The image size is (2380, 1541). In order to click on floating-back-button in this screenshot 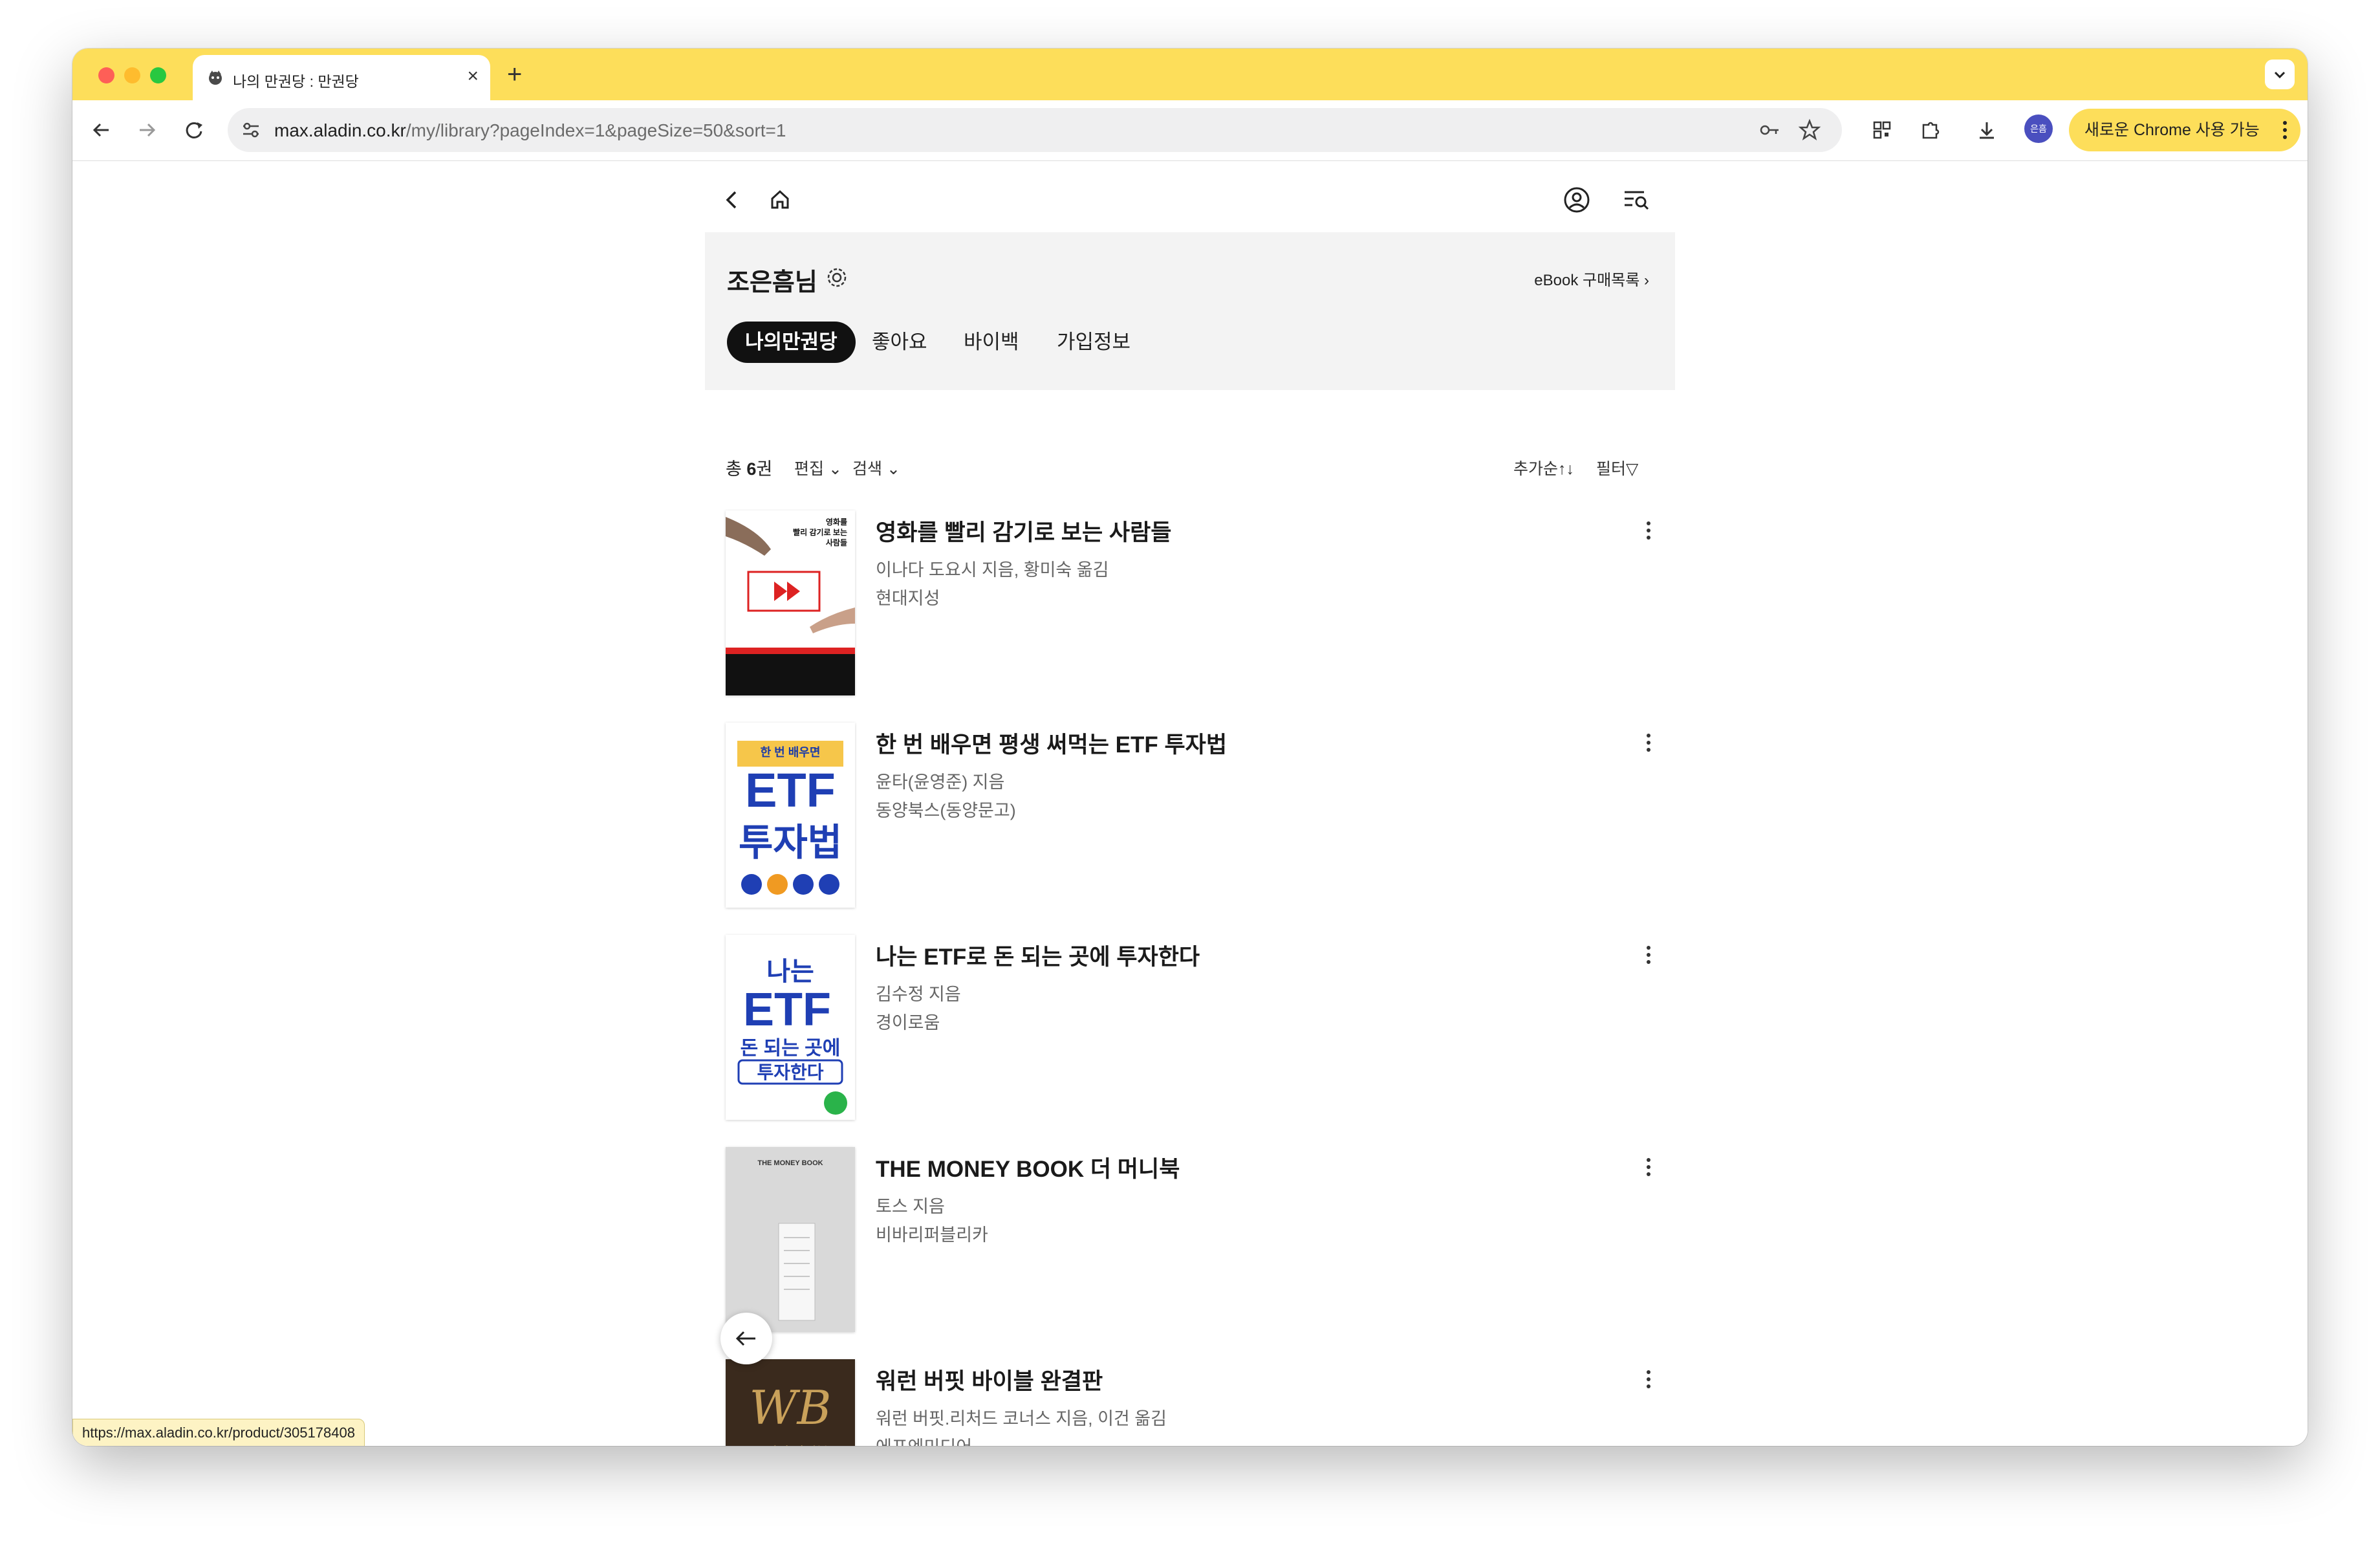, I will do `click(746, 1338)`.